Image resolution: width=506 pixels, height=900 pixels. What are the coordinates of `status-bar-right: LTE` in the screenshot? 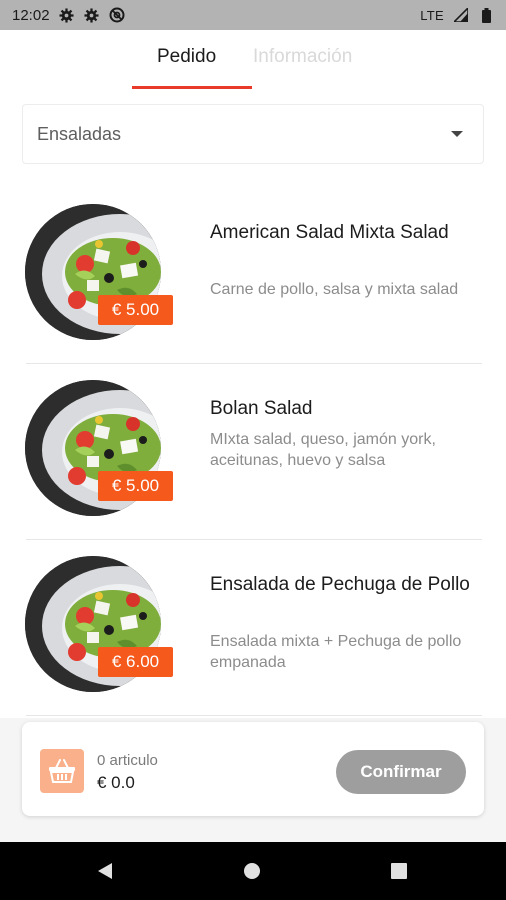 It's located at (457, 15).